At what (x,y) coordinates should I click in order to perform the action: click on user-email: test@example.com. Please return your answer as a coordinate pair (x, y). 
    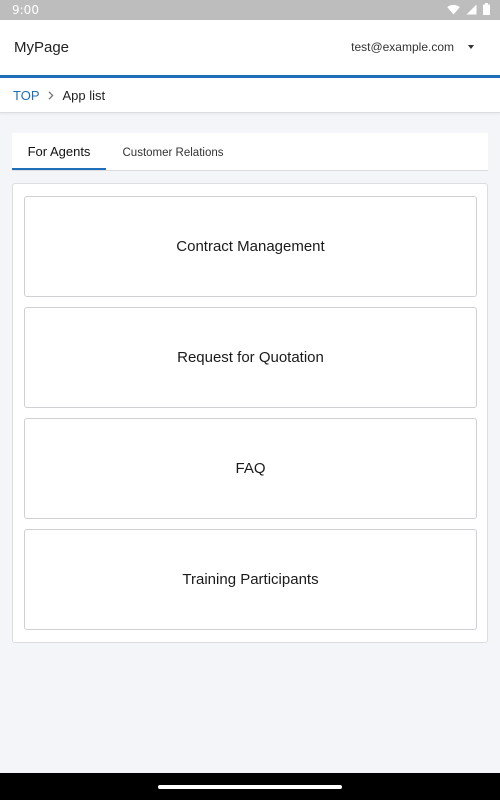
    Looking at the image, I should click on (402, 47).